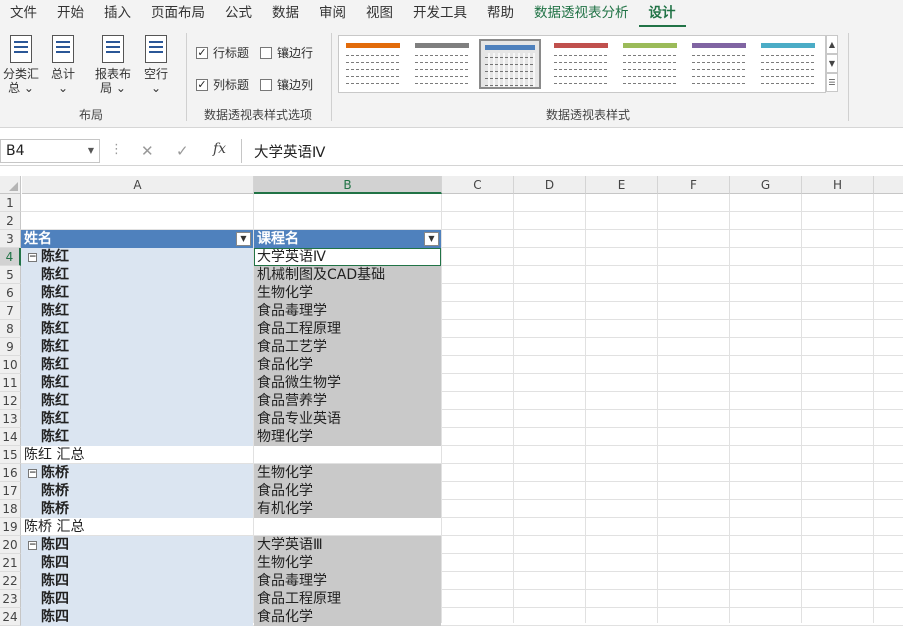  What do you see at coordinates (478, 185) in the screenshot?
I see `column-header-c: C` at bounding box center [478, 185].